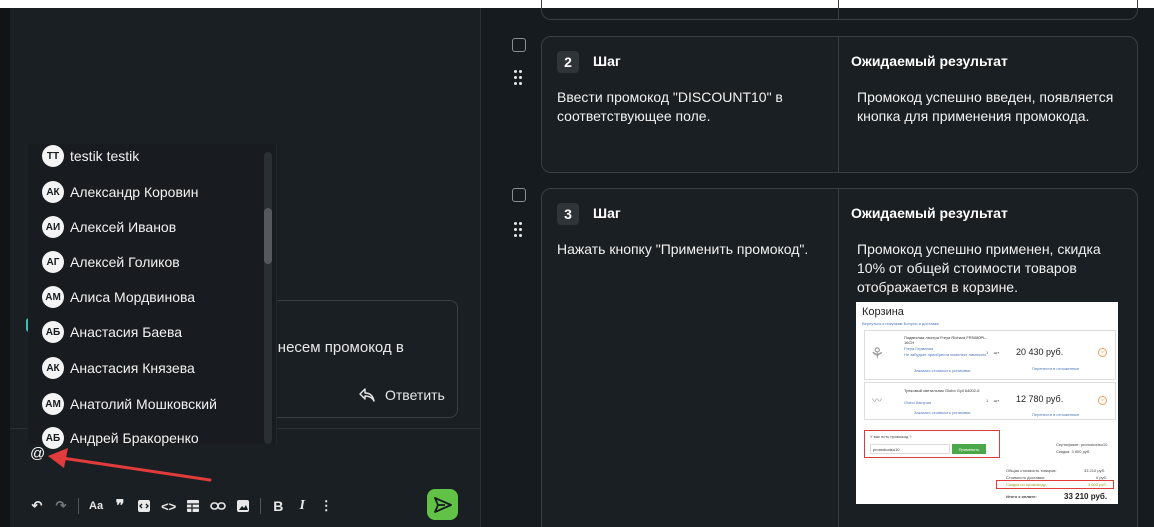 Image resolution: width=1154 pixels, height=527 pixels. I want to click on track-light-icon: 〰, so click(877, 401).